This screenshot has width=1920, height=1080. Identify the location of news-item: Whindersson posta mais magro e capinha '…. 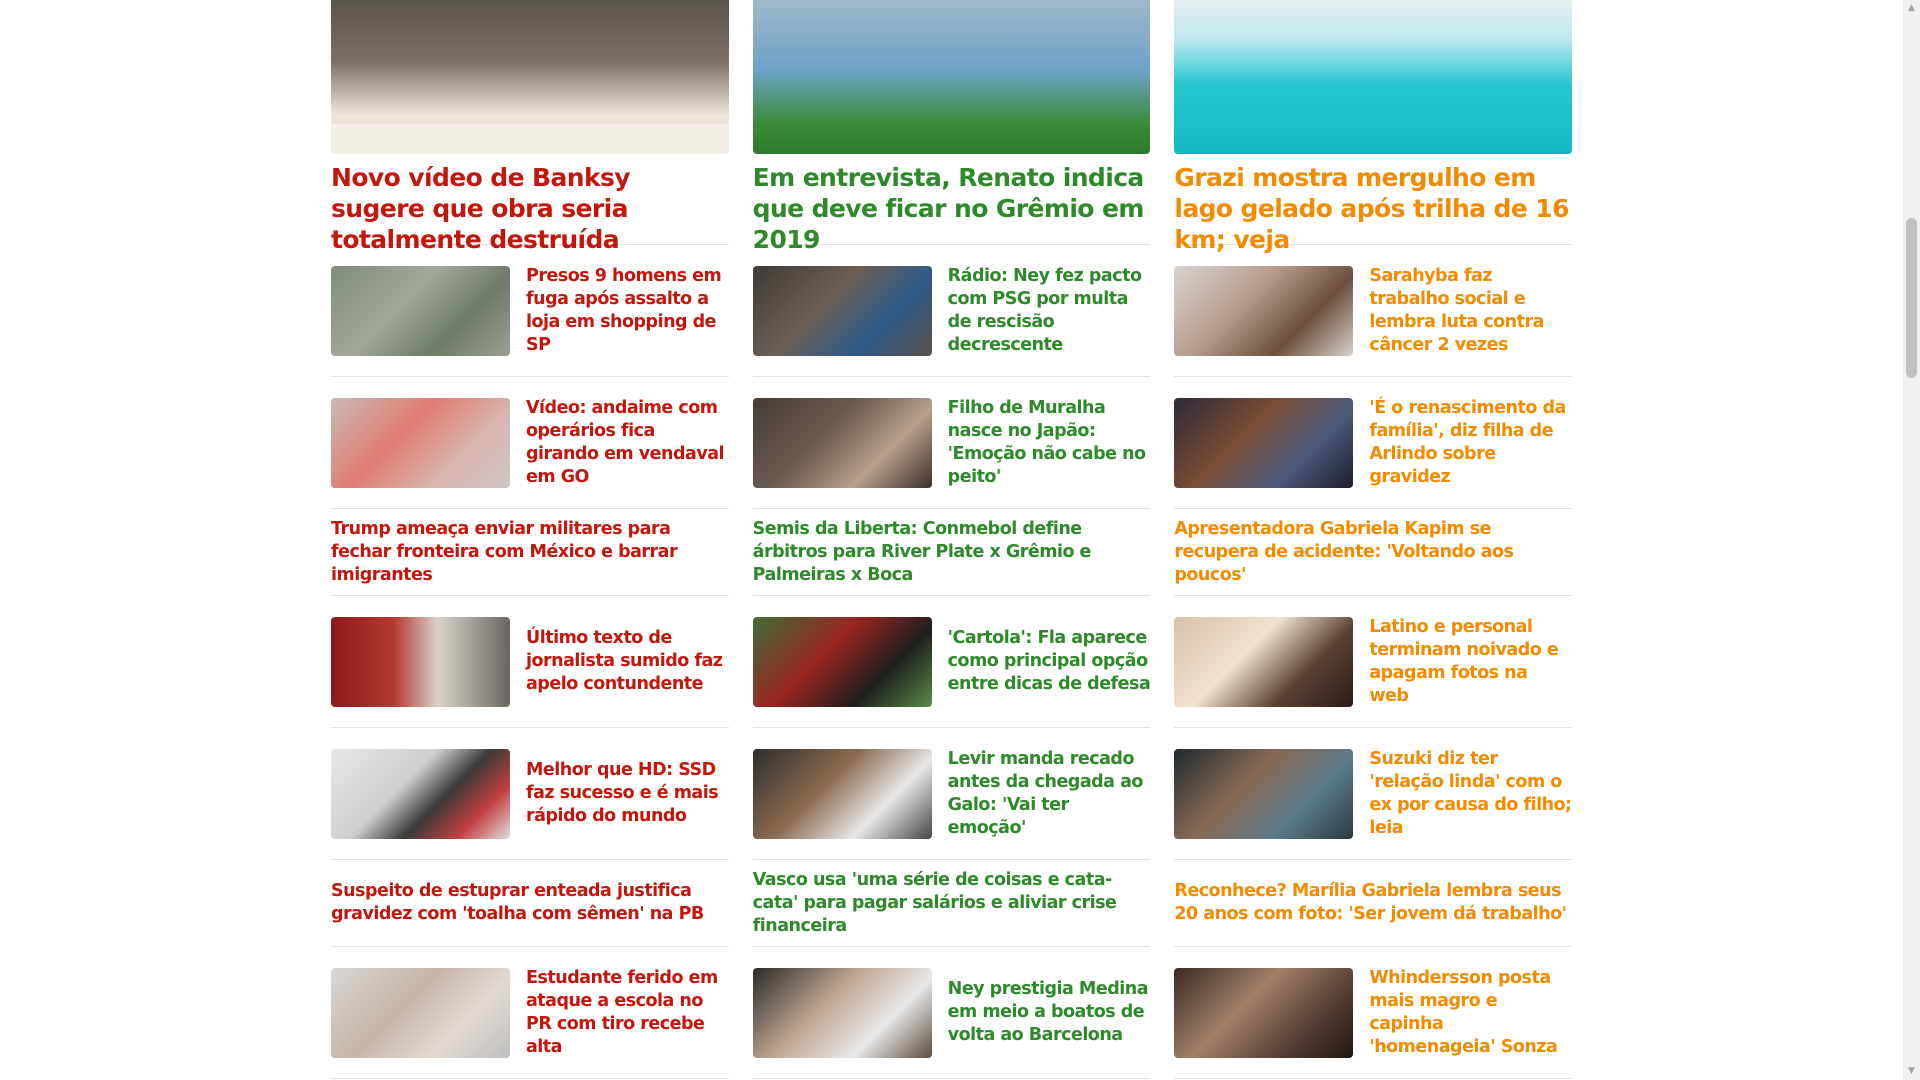
(1373, 1013).